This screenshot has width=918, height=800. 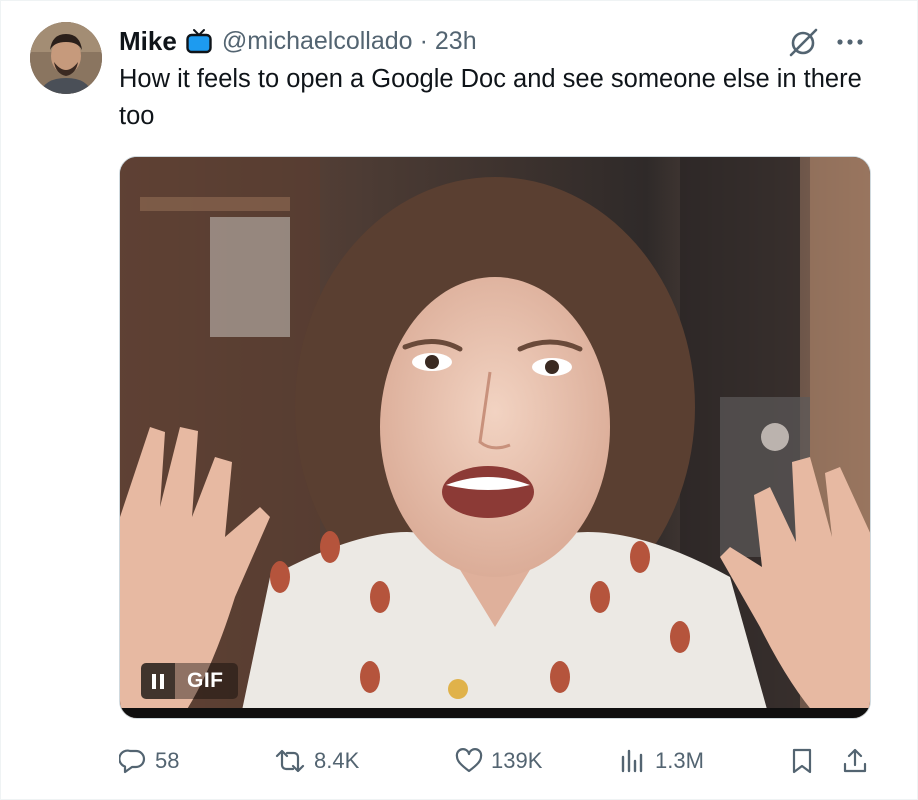 I want to click on avatar, so click(x=66, y=58).